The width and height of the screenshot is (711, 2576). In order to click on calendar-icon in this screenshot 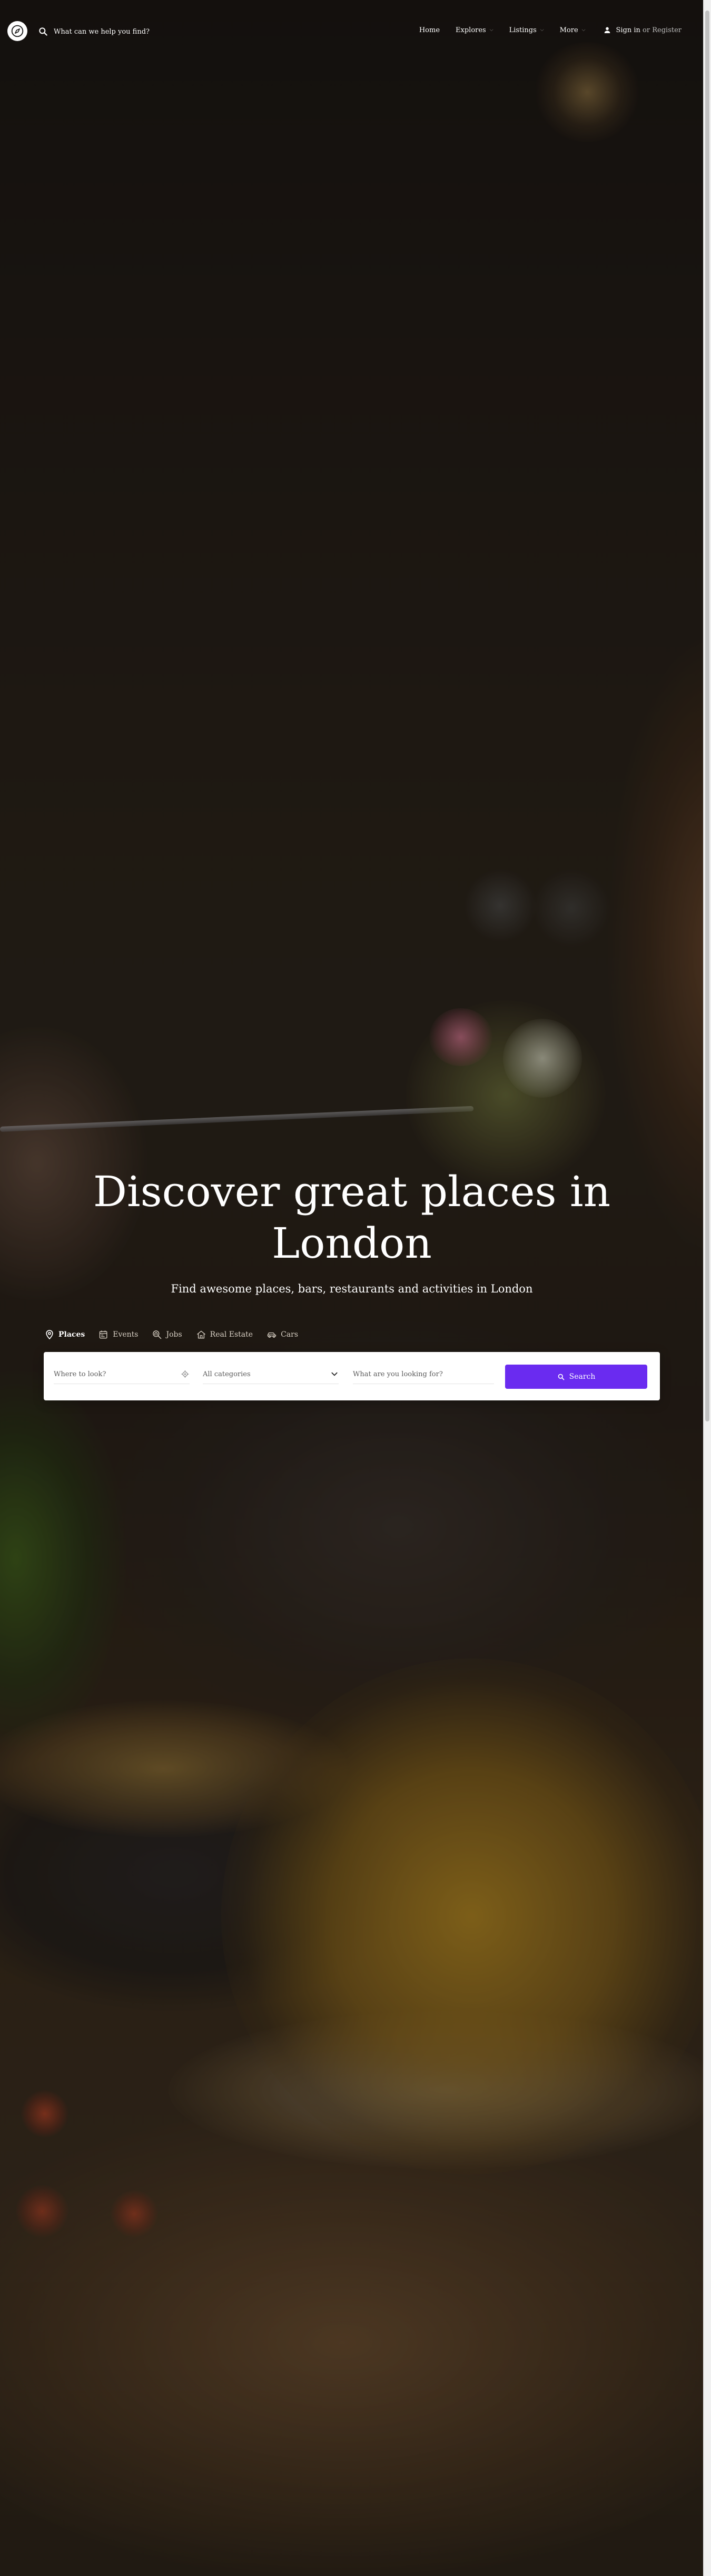, I will do `click(103, 1334)`.